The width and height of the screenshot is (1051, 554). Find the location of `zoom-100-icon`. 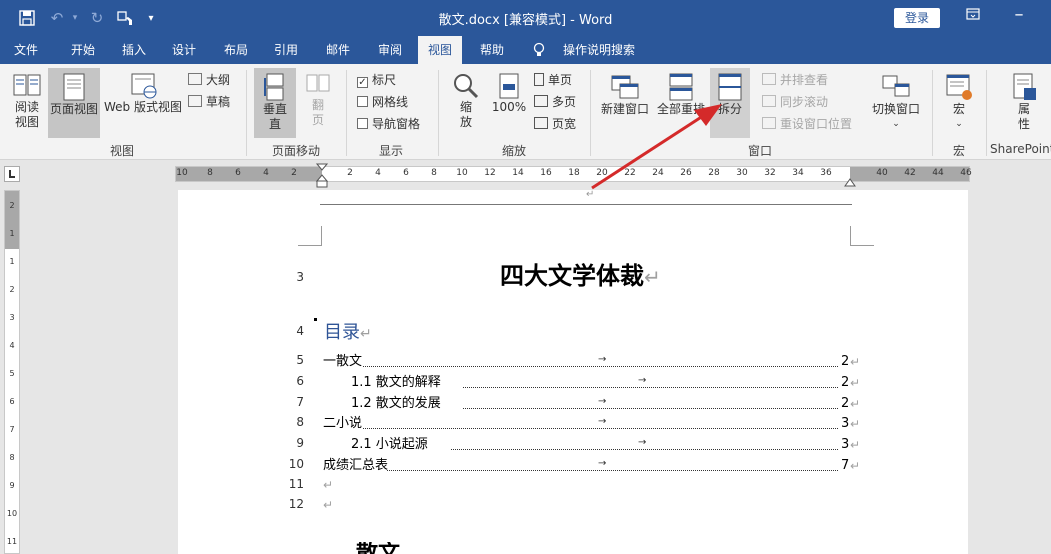

zoom-100-icon is located at coordinates (509, 86).